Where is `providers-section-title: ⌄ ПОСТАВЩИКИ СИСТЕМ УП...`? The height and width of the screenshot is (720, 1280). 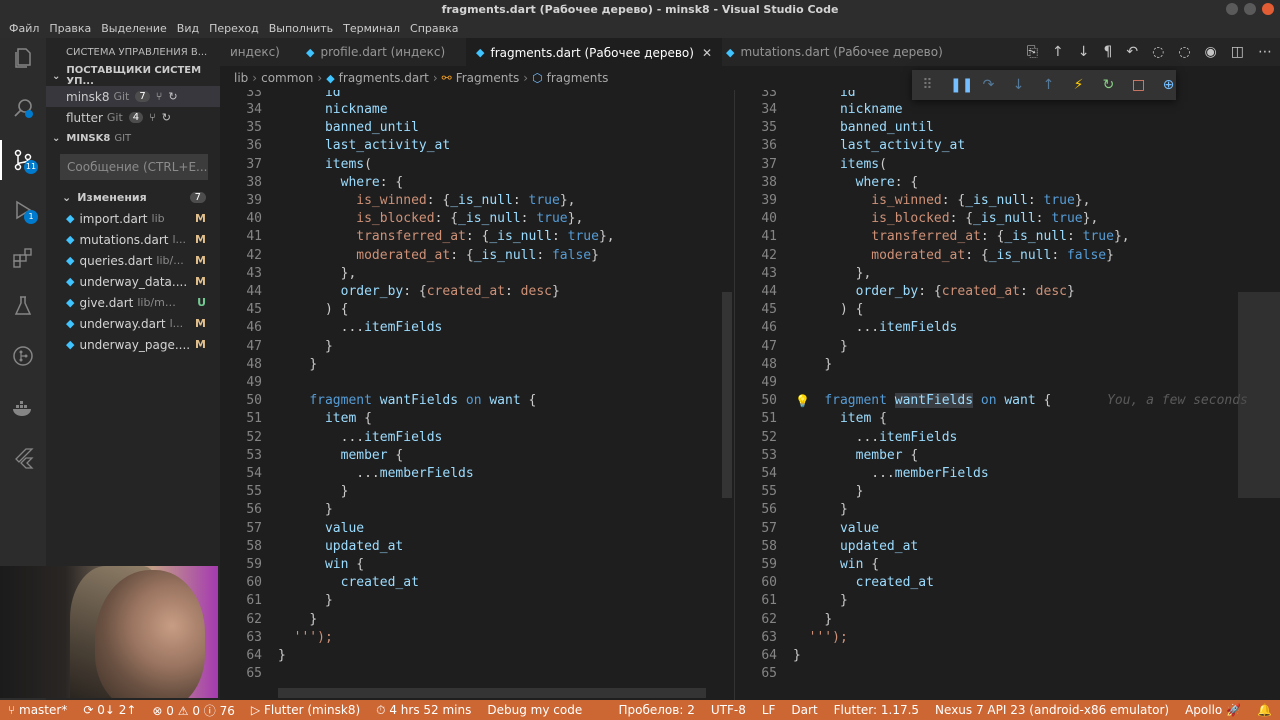
providers-section-title: ⌄ ПОСТАВЩИКИ СИСТЕМ УП... is located at coordinates (133, 76).